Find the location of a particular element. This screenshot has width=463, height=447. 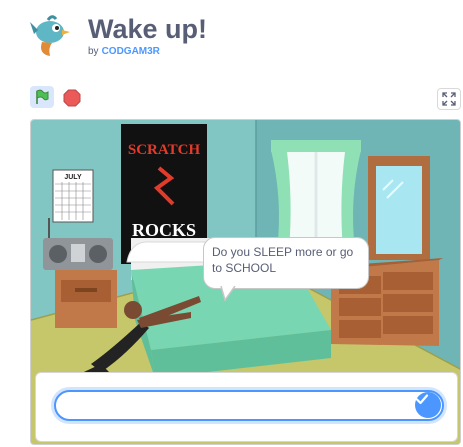

stop-sign-icon is located at coordinates (72, 98).